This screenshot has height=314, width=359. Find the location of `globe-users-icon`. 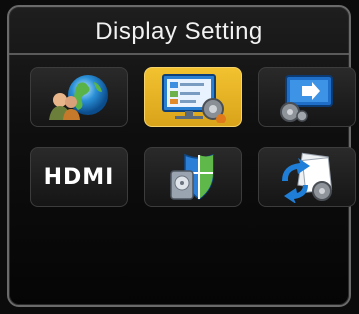

globe-users-icon is located at coordinates (79, 97).